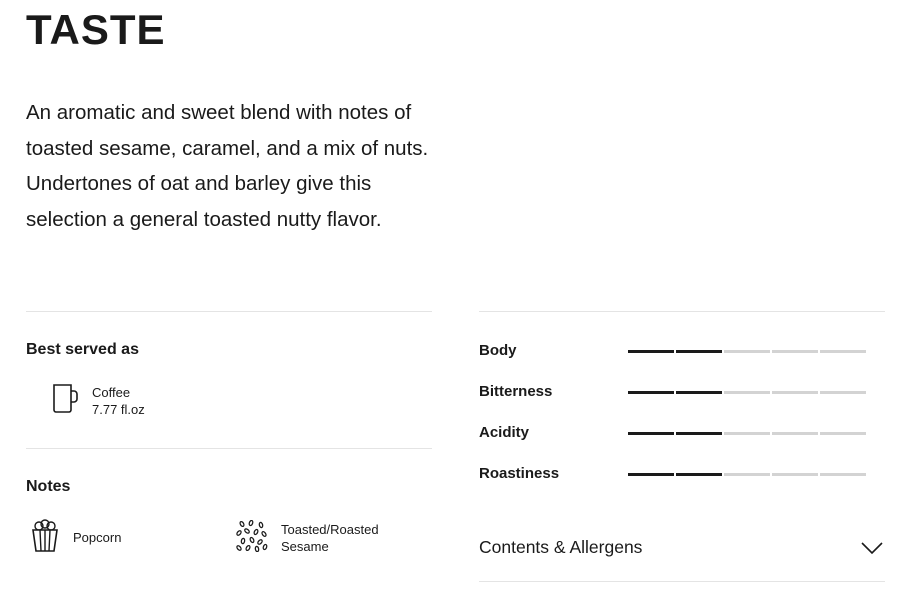 This screenshot has height=594, width=897. What do you see at coordinates (252, 538) in the screenshot?
I see `sesame-seeds-icon` at bounding box center [252, 538].